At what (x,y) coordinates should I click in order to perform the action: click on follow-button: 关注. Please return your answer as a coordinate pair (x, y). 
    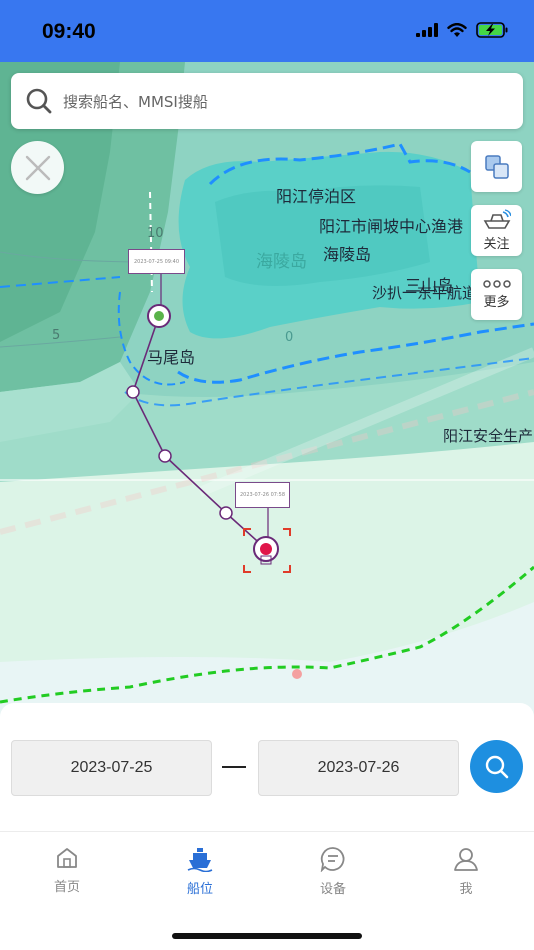
    Looking at the image, I should click on (496, 230).